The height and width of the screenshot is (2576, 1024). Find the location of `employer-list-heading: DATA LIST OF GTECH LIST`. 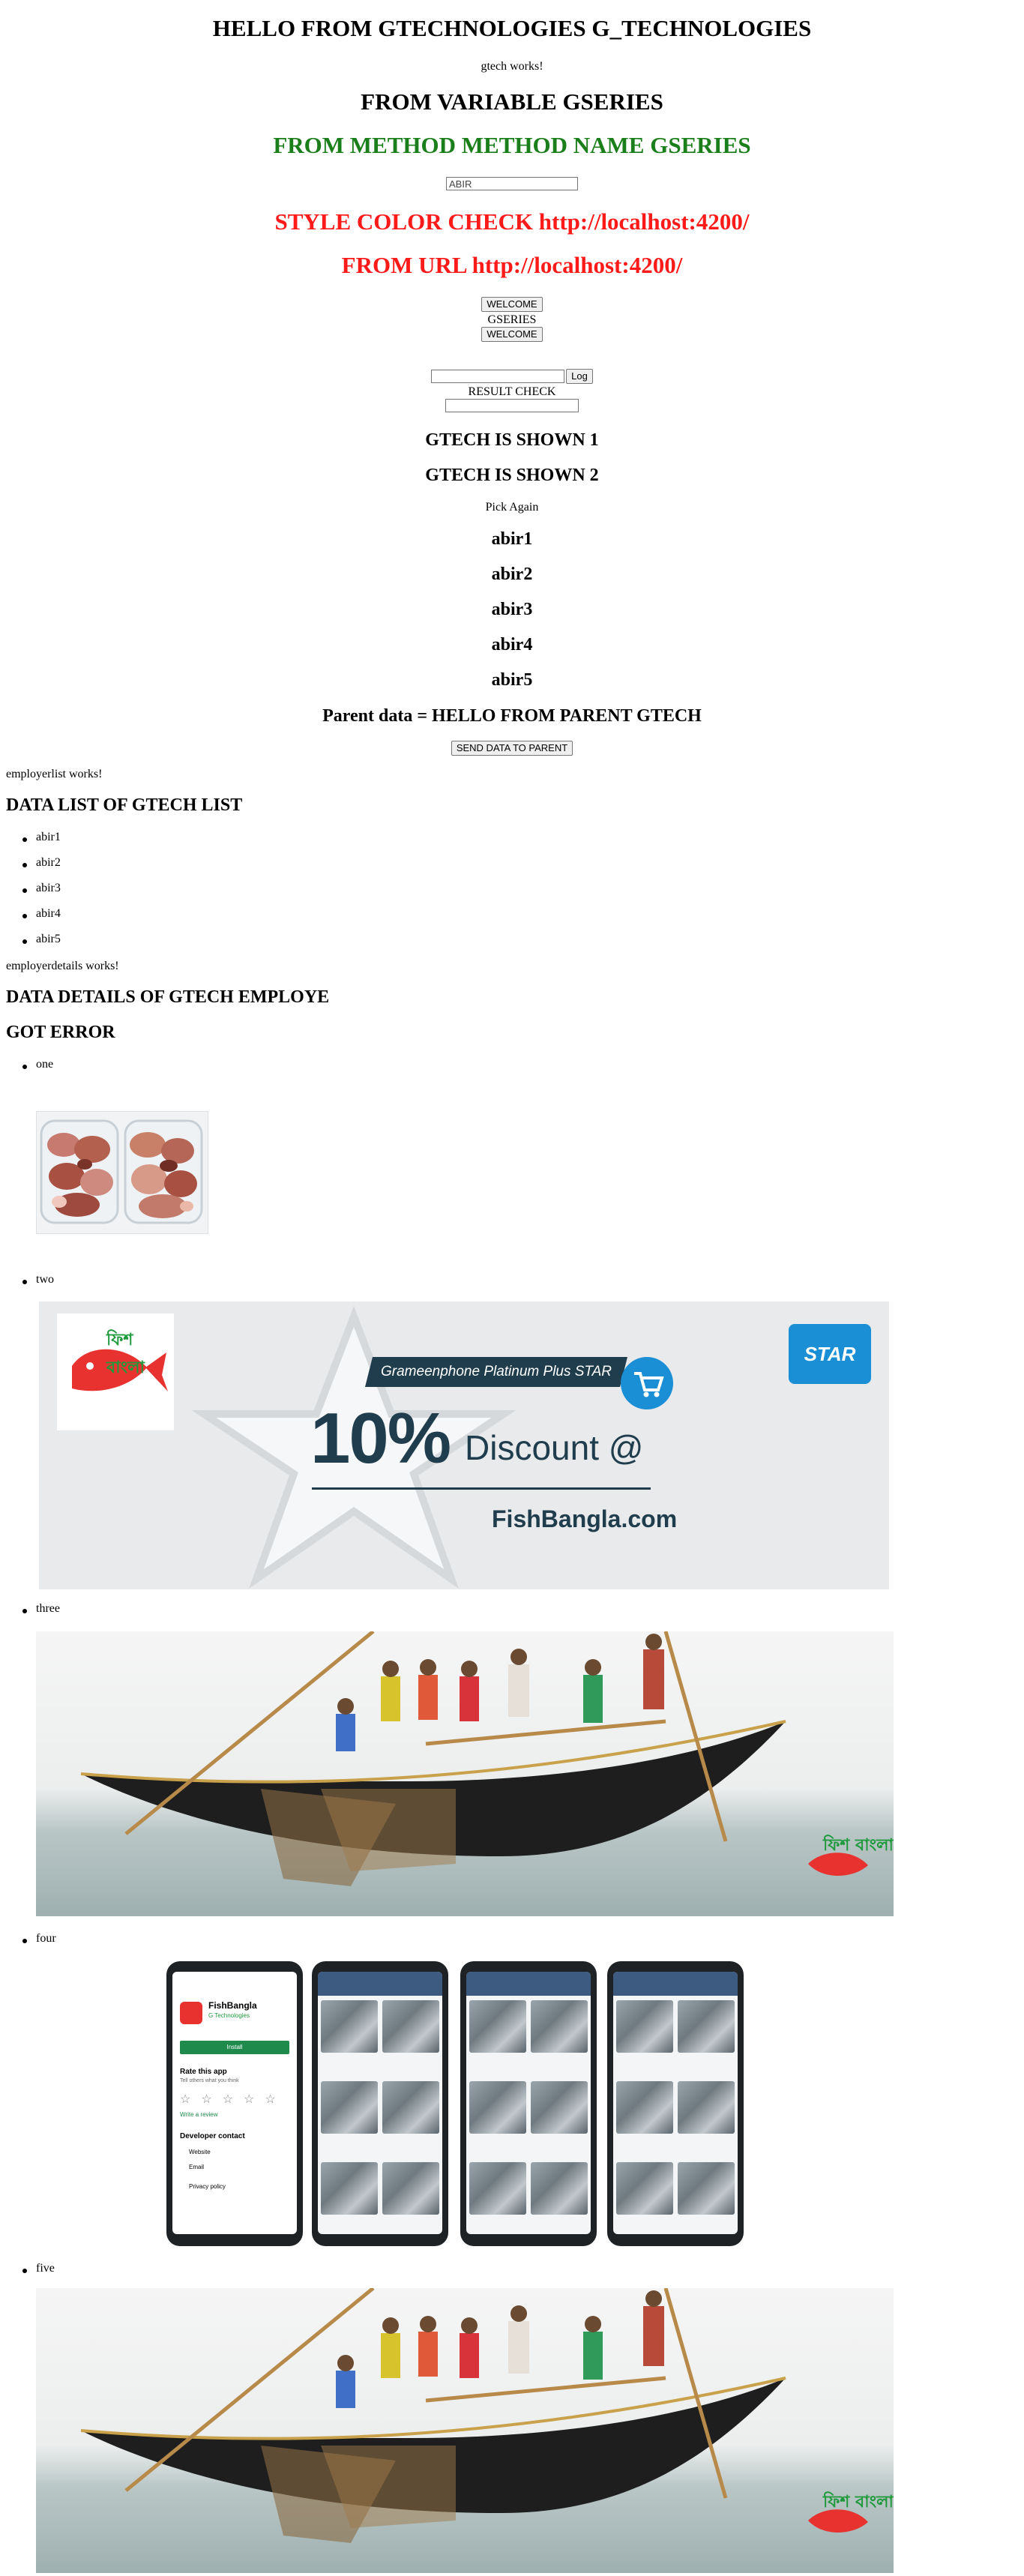

employer-list-heading: DATA LIST OF GTECH LIST is located at coordinates (124, 805).